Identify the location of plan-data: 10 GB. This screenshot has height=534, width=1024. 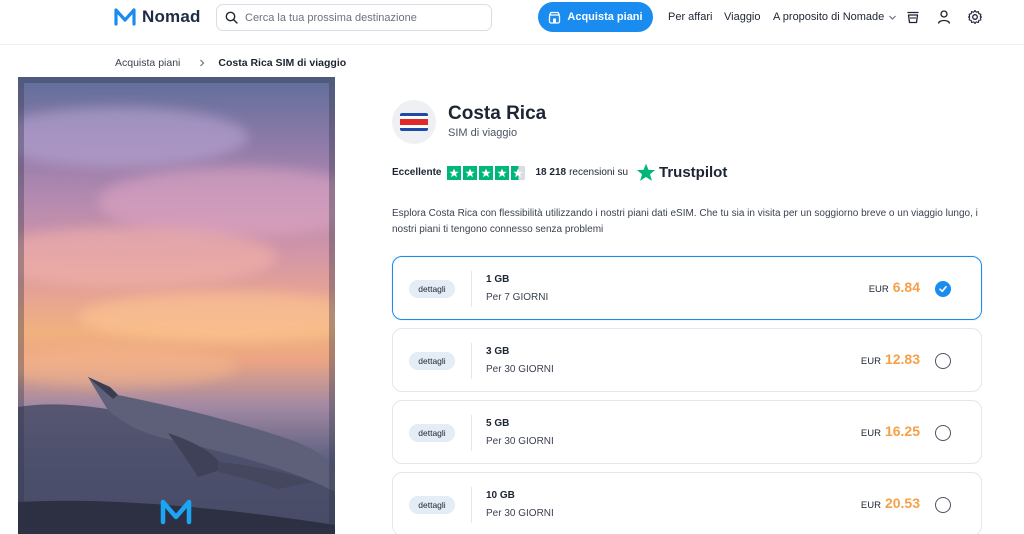
(500, 495).